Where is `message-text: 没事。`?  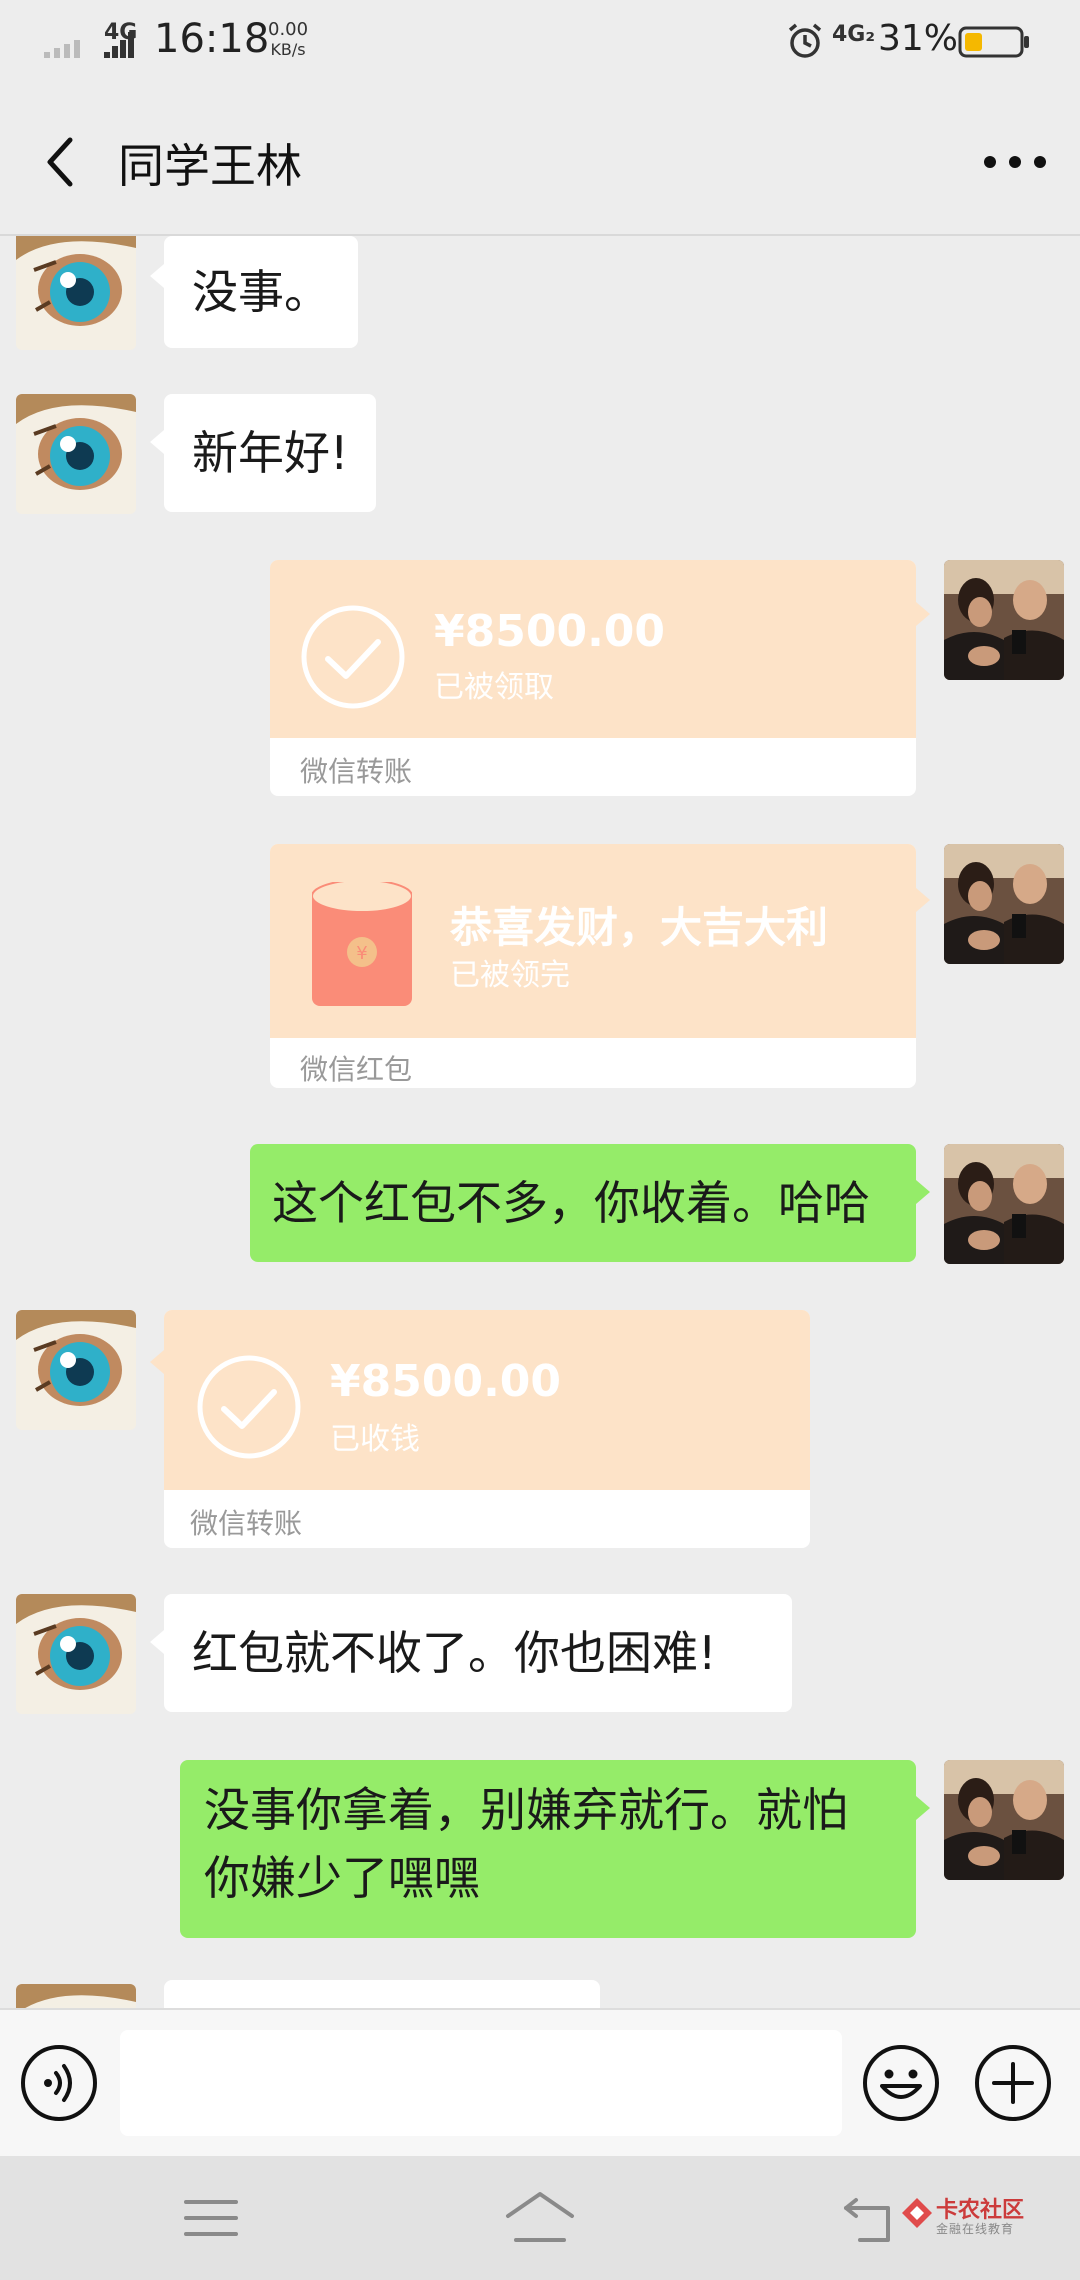 message-text: 没事。 is located at coordinates (261, 292).